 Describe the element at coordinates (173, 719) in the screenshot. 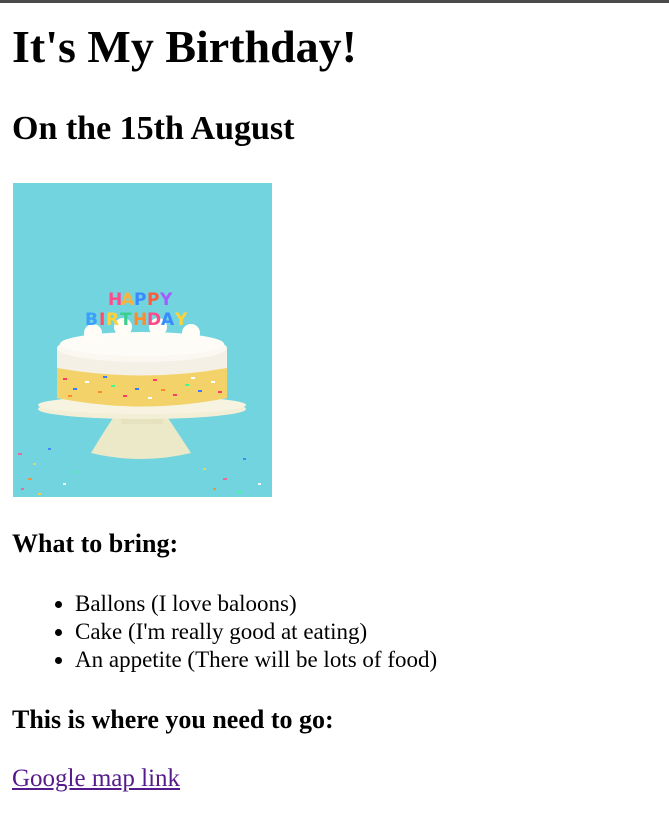

I see `where-to-go-heading: This is where you need to go:` at that location.